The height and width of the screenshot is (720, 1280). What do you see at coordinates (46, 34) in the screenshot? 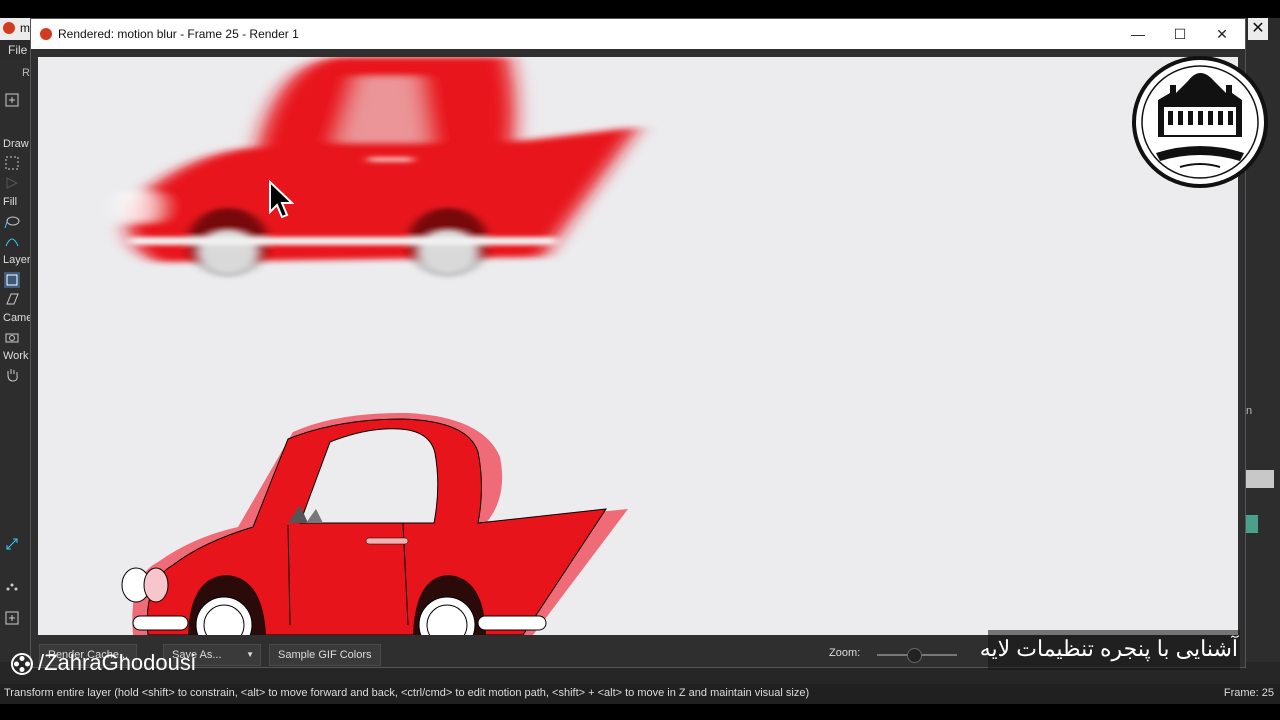
I see `moho-logo-icon` at bounding box center [46, 34].